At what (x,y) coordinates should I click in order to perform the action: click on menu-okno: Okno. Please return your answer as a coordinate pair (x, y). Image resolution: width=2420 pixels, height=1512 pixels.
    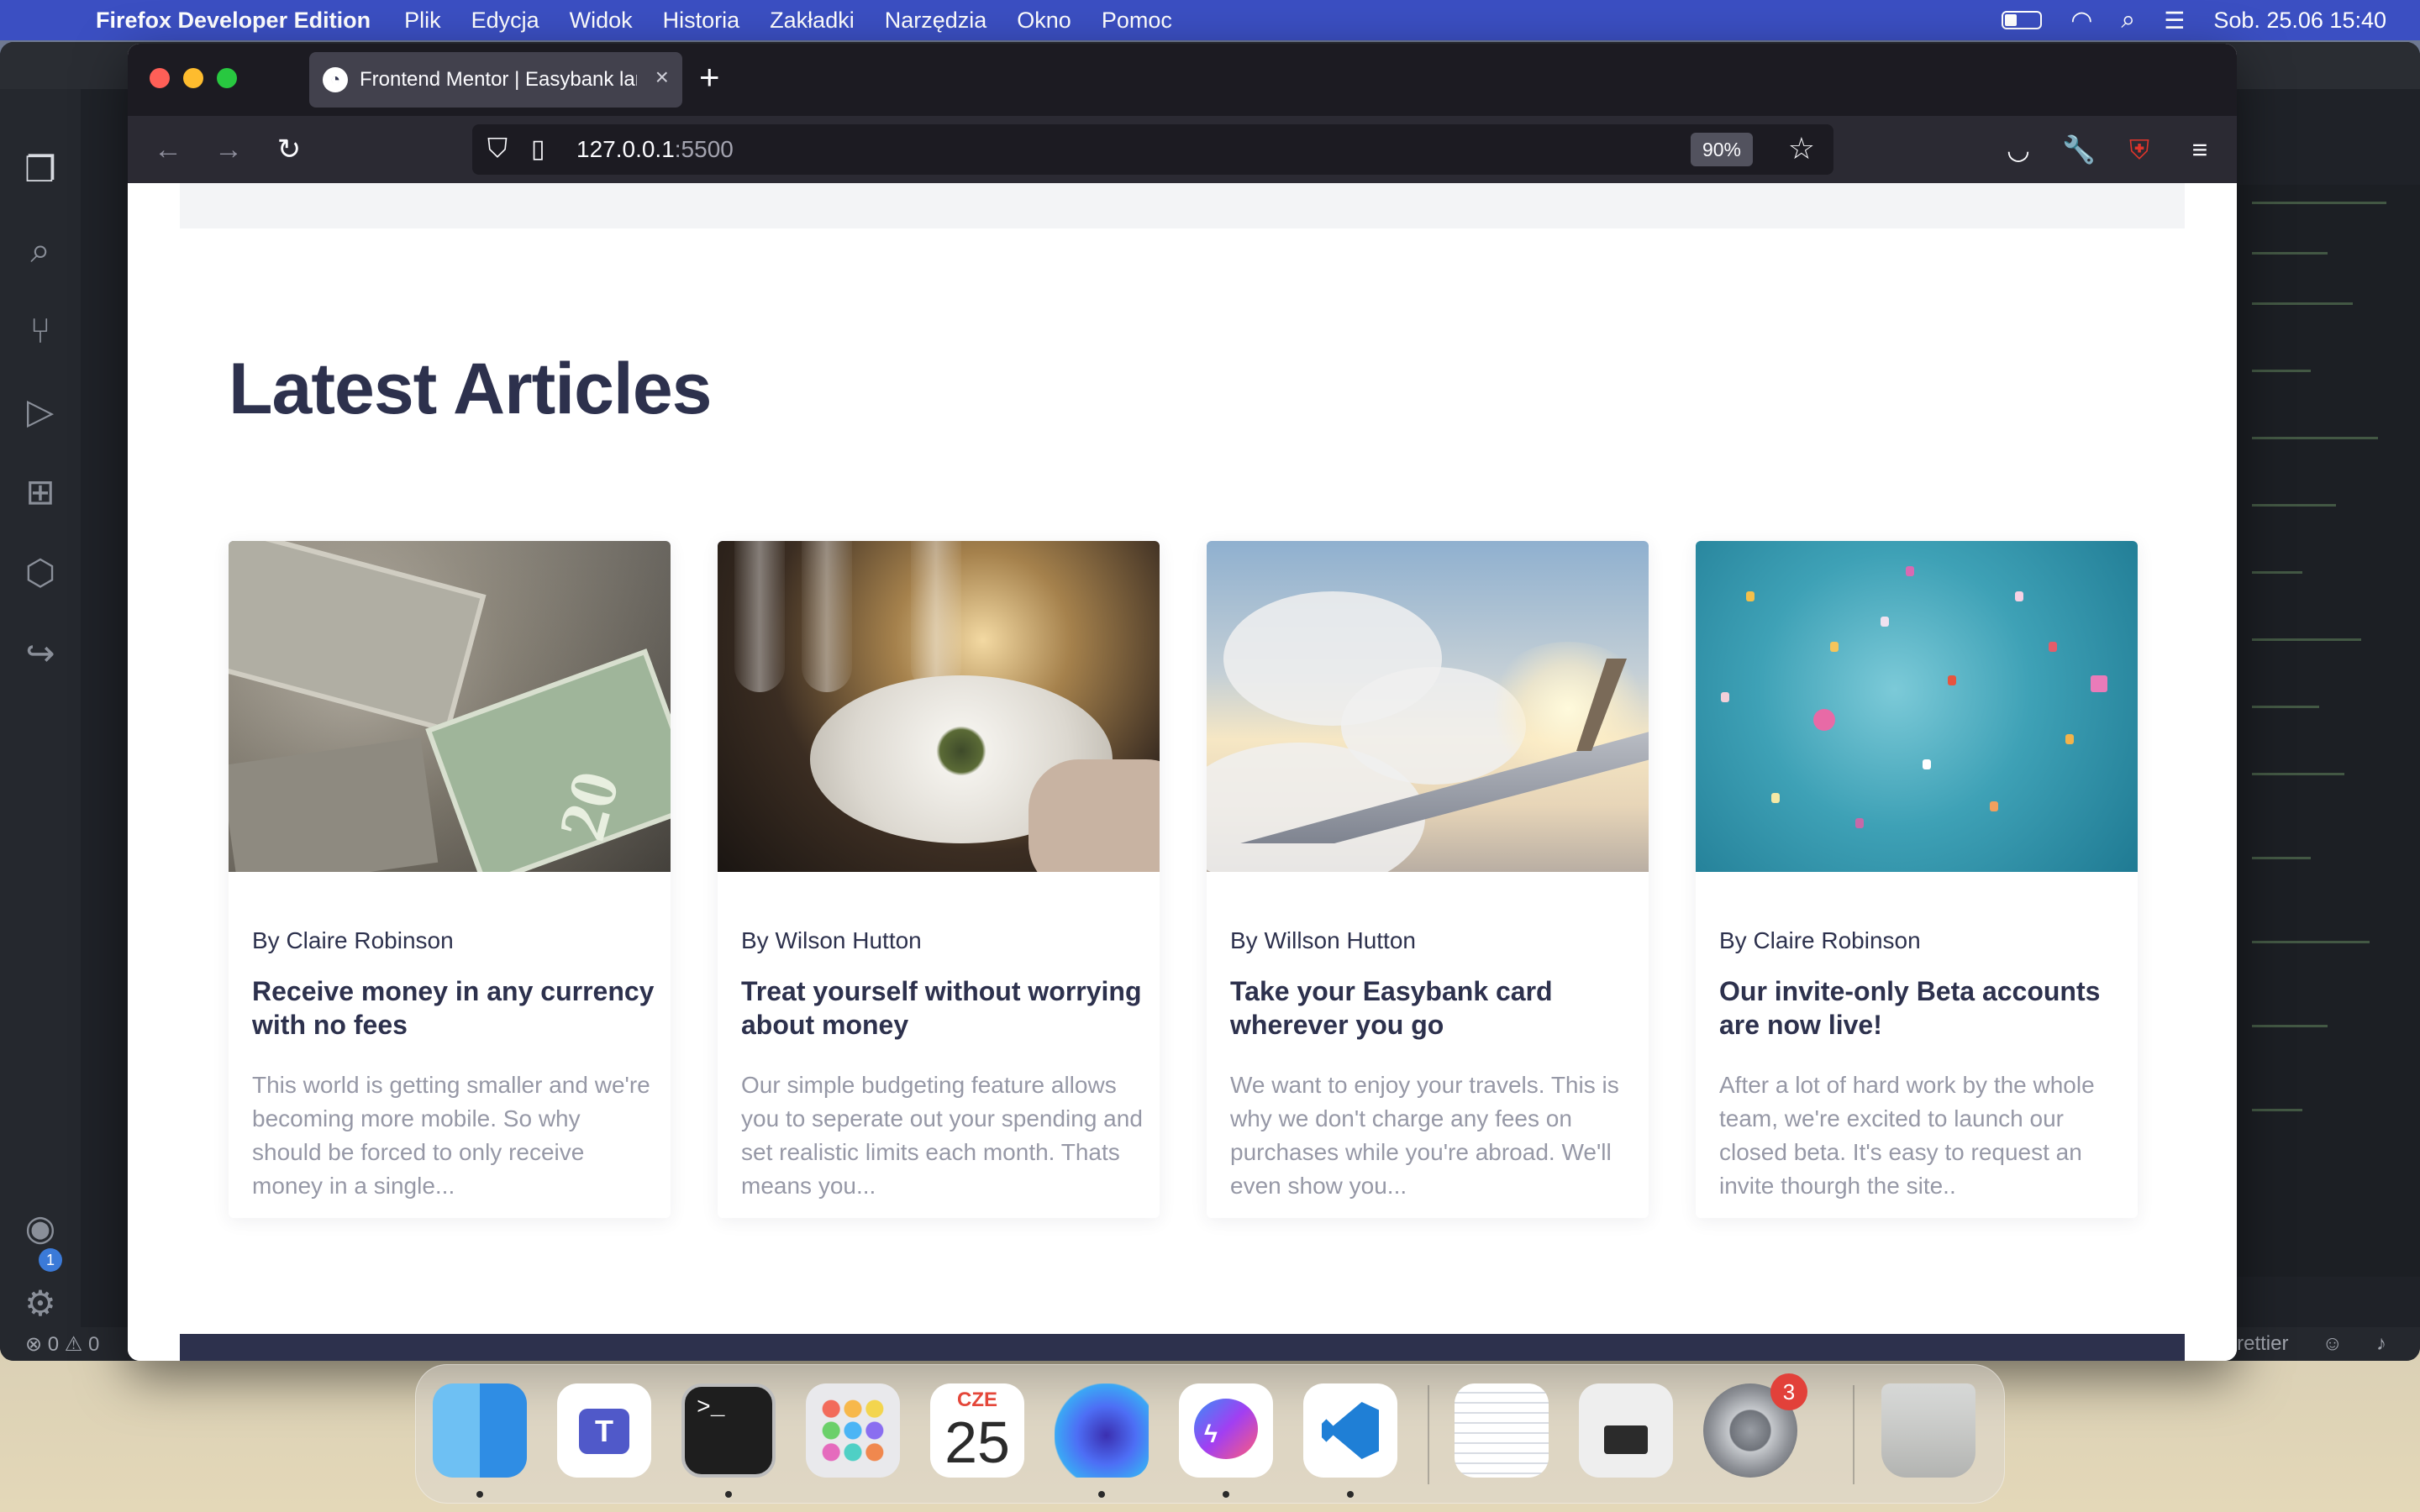
    Looking at the image, I should click on (1044, 21).